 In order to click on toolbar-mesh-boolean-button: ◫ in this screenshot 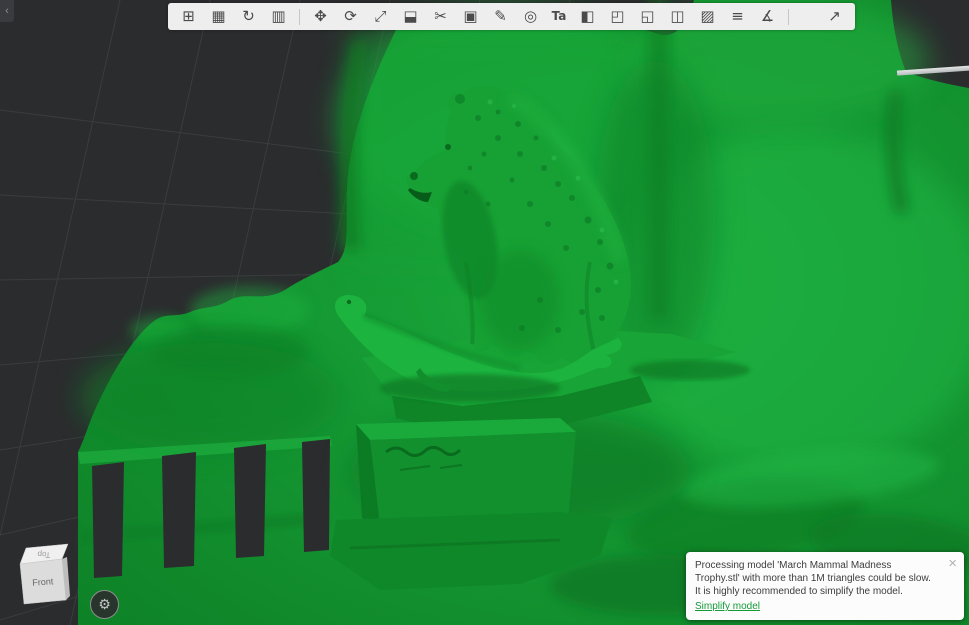, I will do `click(677, 16)`.